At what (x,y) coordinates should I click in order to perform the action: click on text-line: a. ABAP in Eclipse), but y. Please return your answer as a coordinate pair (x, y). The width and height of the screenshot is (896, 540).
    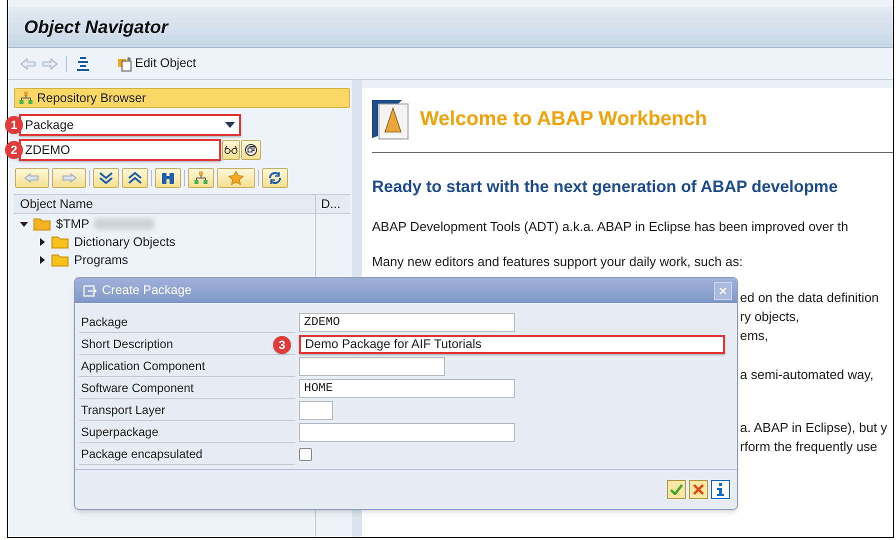
    Looking at the image, I should click on (814, 427).